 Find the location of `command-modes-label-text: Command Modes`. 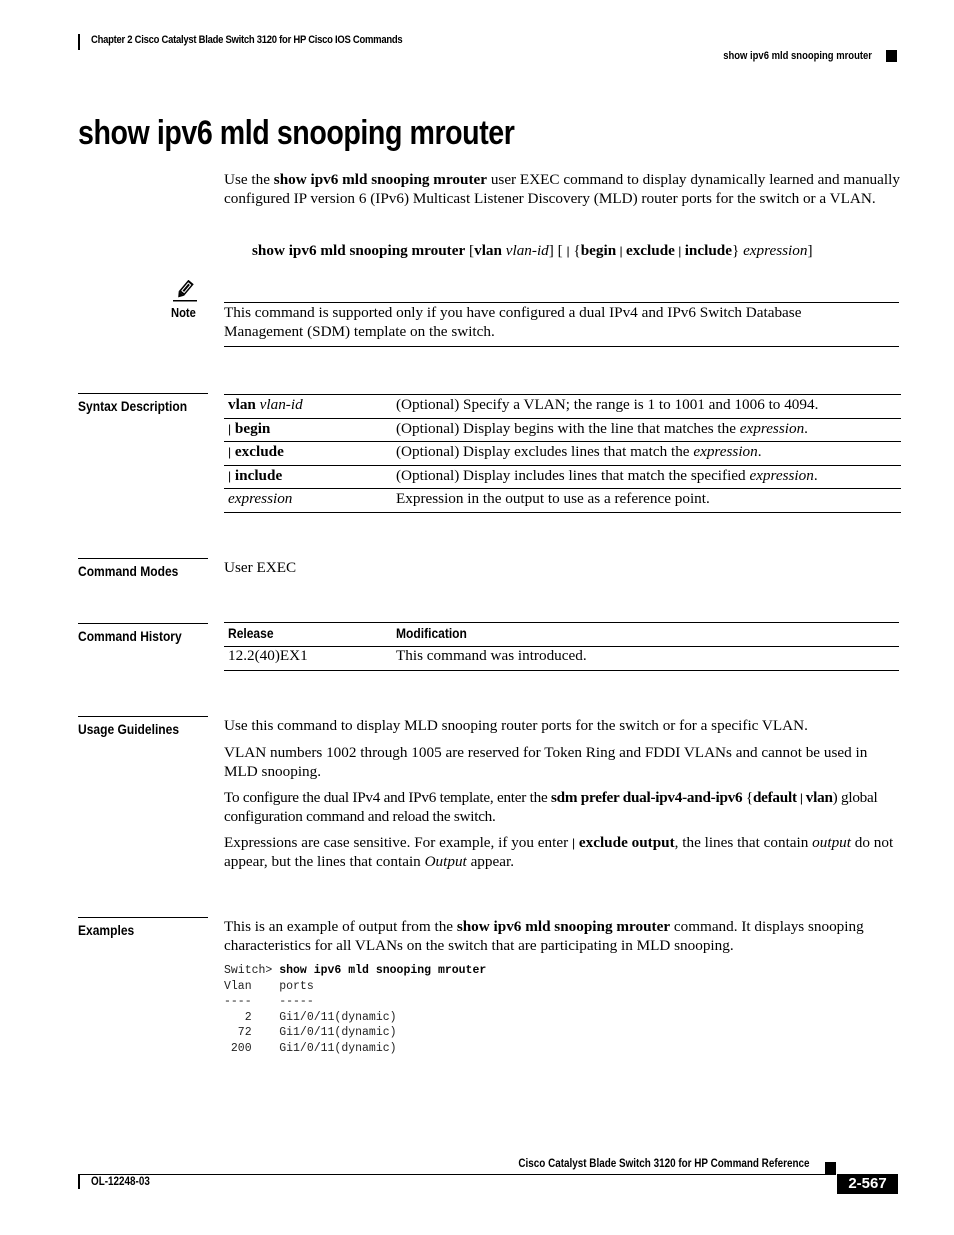

command-modes-label-text: Command Modes is located at coordinates (128, 571).